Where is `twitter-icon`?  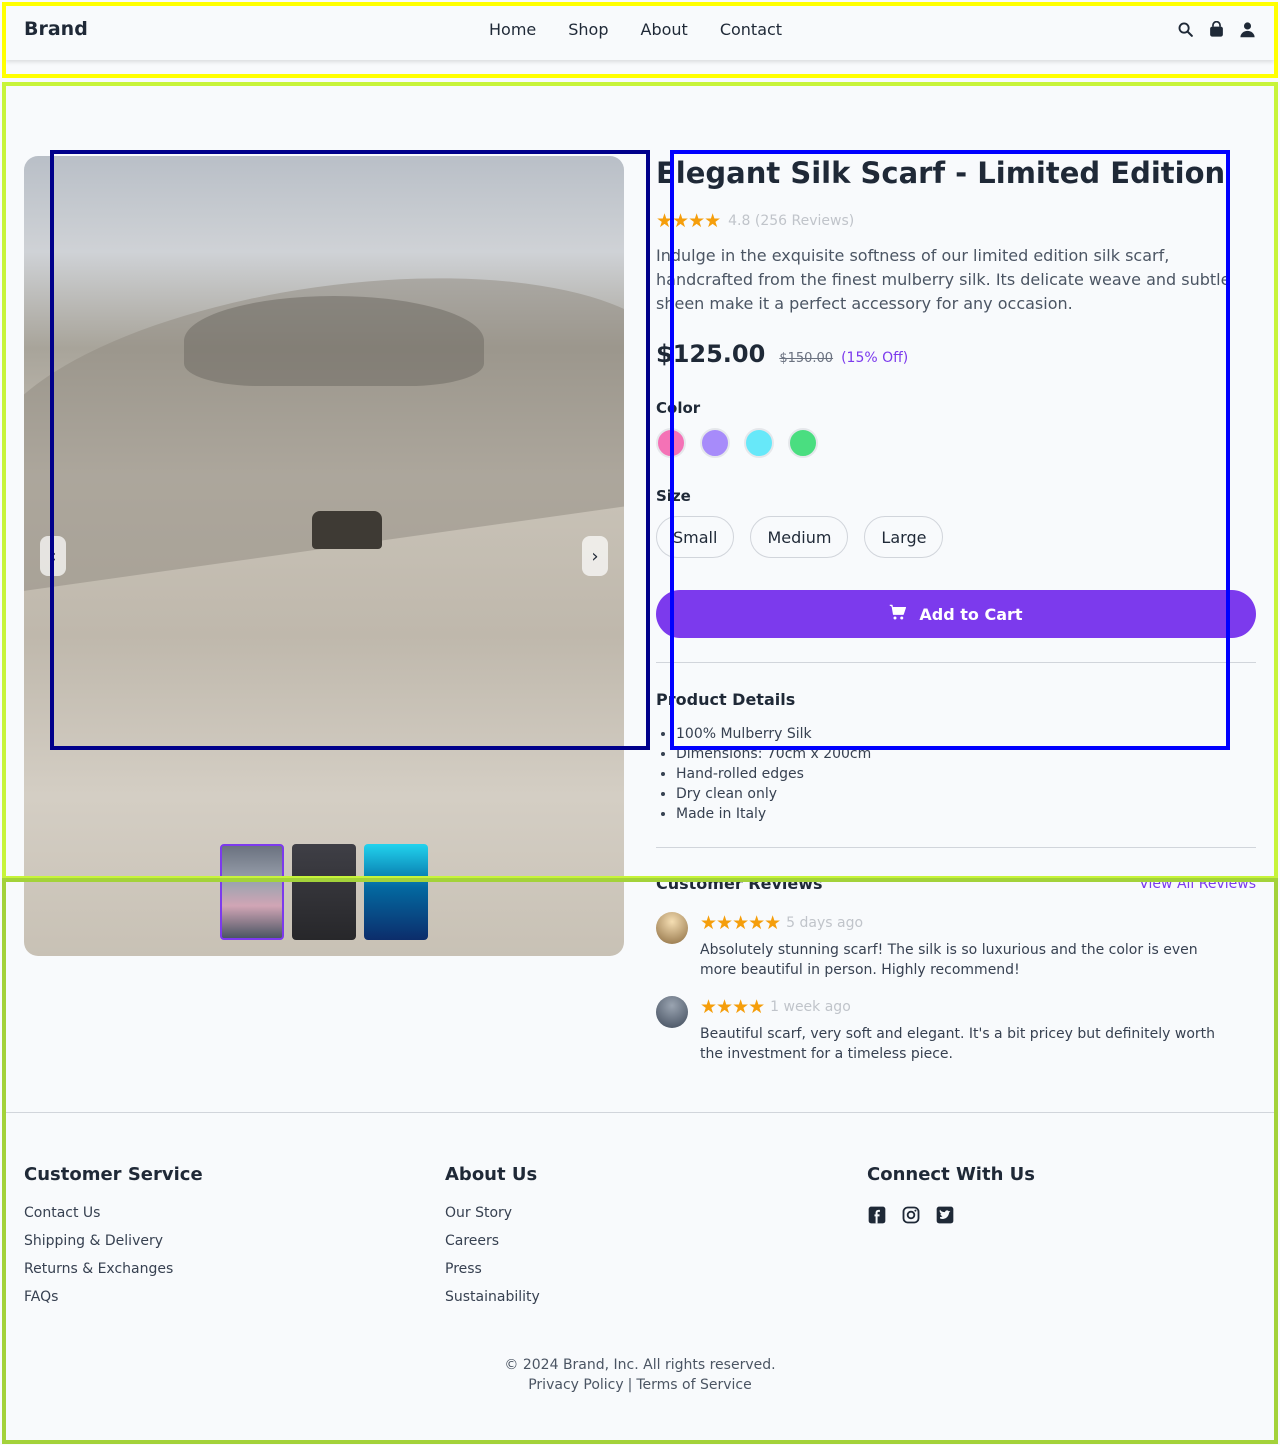 twitter-icon is located at coordinates (945, 1215).